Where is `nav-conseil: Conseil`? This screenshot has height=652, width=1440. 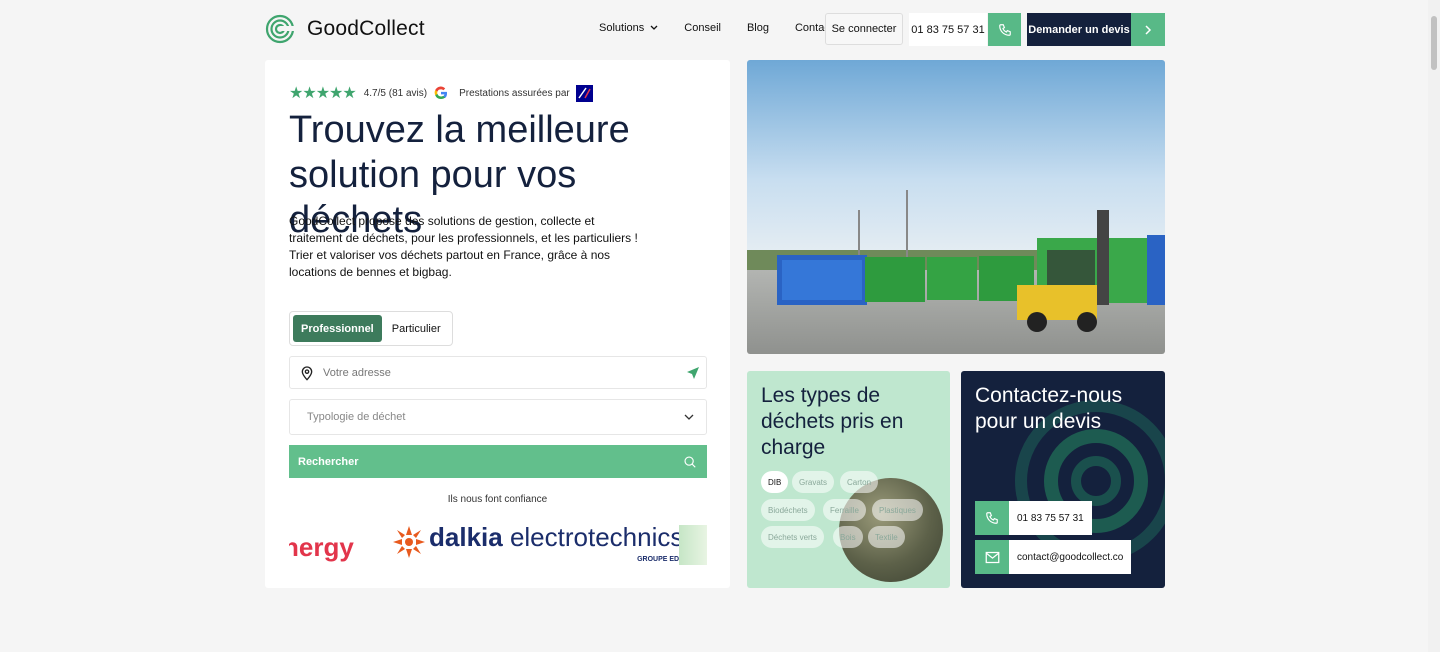 nav-conseil: Conseil is located at coordinates (702, 28).